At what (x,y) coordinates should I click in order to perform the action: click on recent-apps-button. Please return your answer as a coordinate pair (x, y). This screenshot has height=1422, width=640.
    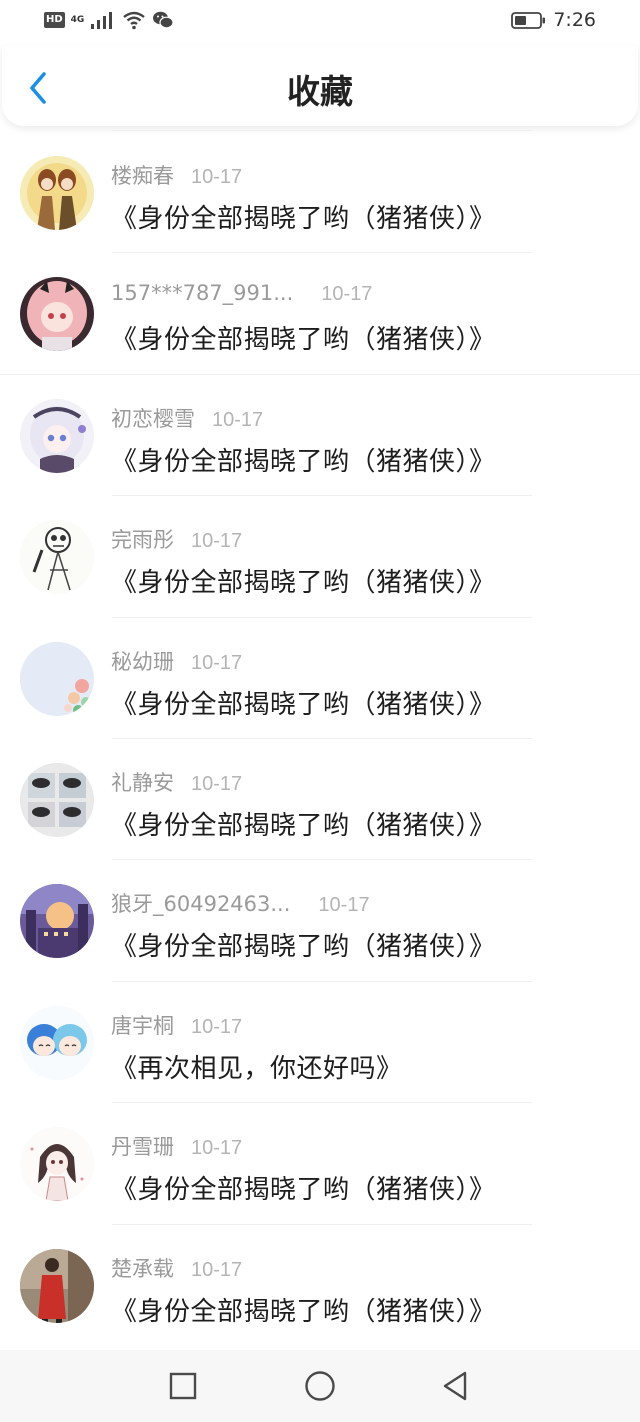
    Looking at the image, I should click on (183, 1386).